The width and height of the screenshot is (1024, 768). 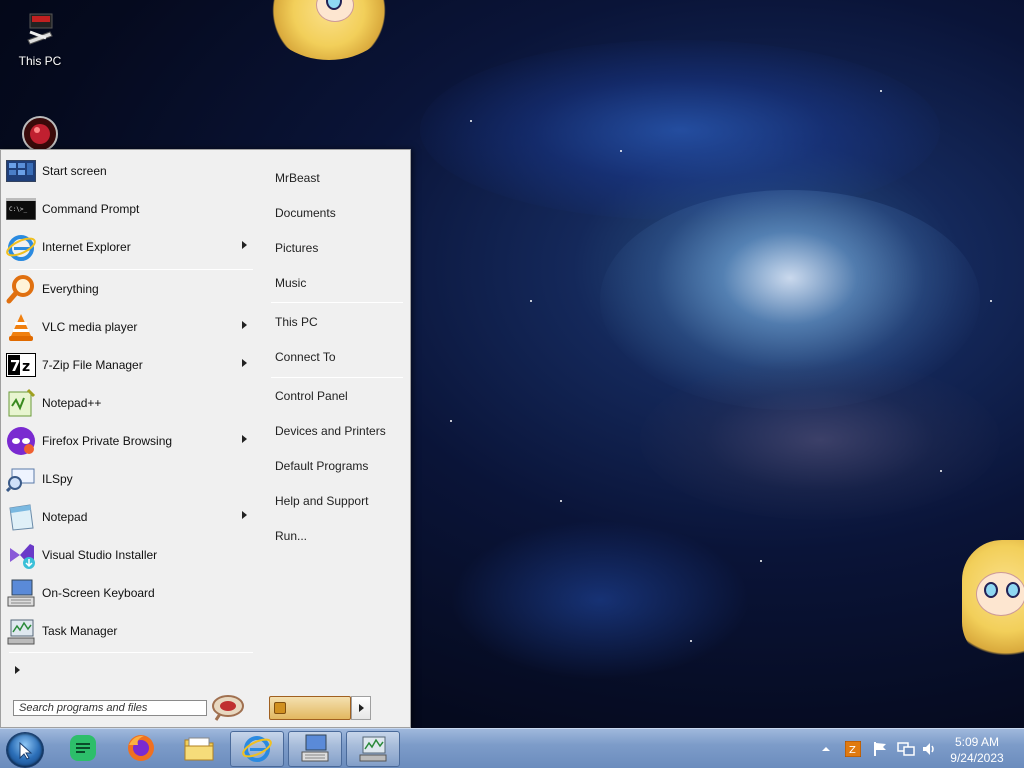 What do you see at coordinates (130, 631) in the screenshot?
I see `program-task-manager: Task Manager` at bounding box center [130, 631].